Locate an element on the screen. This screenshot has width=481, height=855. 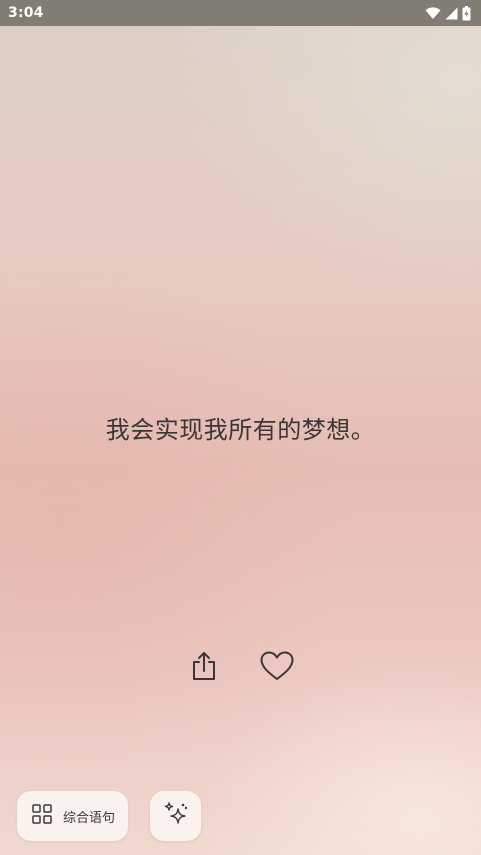
battery-icon is located at coordinates (466, 13).